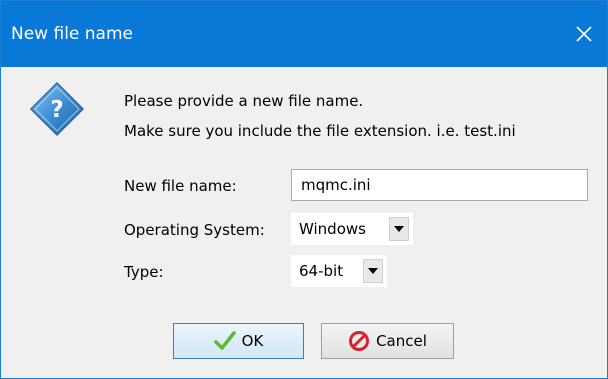  What do you see at coordinates (244, 101) in the screenshot?
I see `message-line-1: Please provide a new file name.` at bounding box center [244, 101].